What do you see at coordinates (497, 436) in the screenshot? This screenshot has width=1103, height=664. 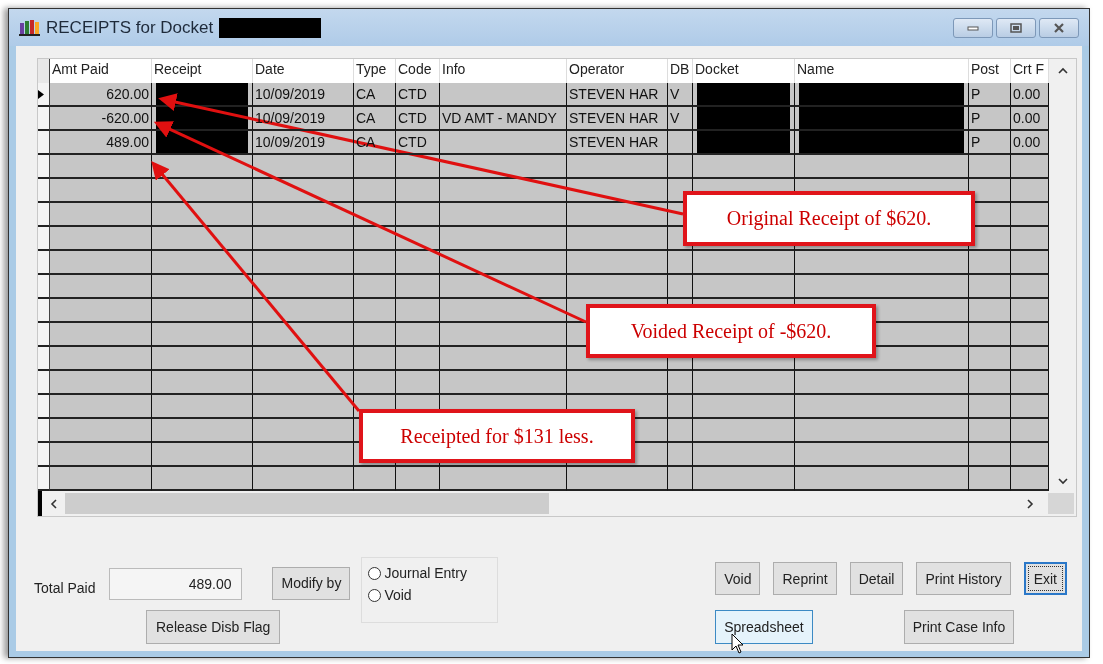 I see `annotation-callout: Receipted for $131 less.` at bounding box center [497, 436].